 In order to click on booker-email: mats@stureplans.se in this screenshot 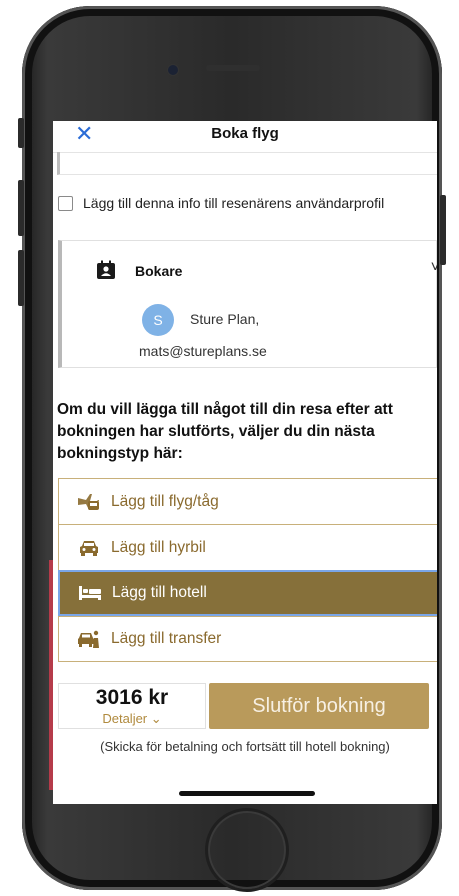, I will do `click(203, 351)`.